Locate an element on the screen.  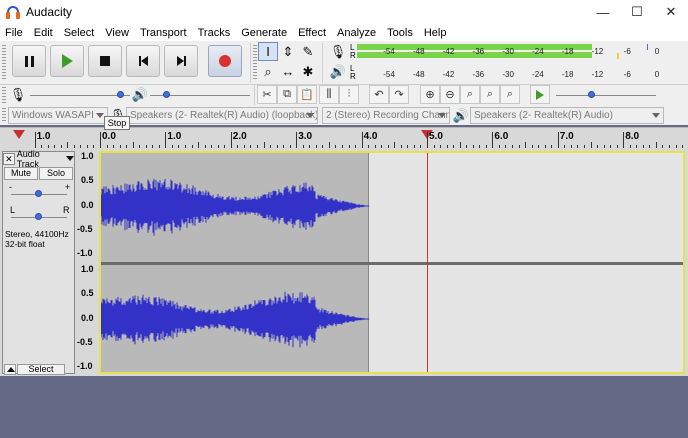
timeline-tick-label: 7.0 is located at coordinates (566, 136).